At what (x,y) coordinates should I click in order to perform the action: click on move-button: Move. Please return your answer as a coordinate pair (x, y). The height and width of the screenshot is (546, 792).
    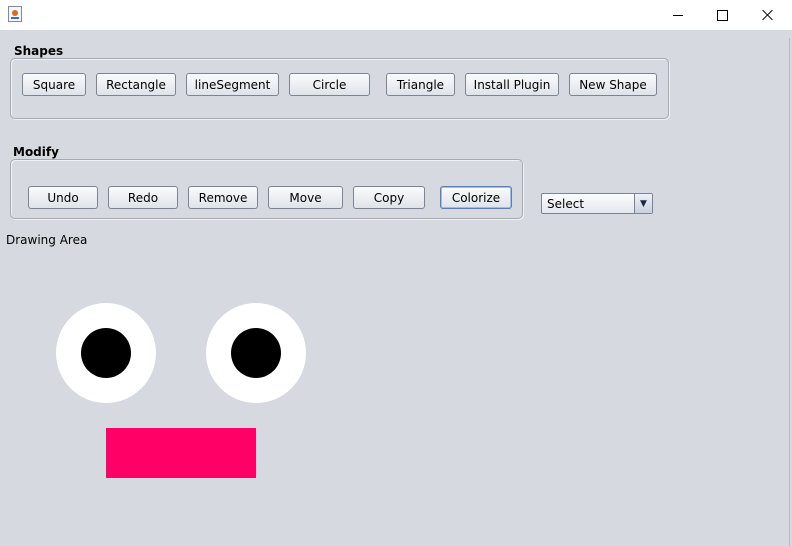
    Looking at the image, I should click on (305, 197).